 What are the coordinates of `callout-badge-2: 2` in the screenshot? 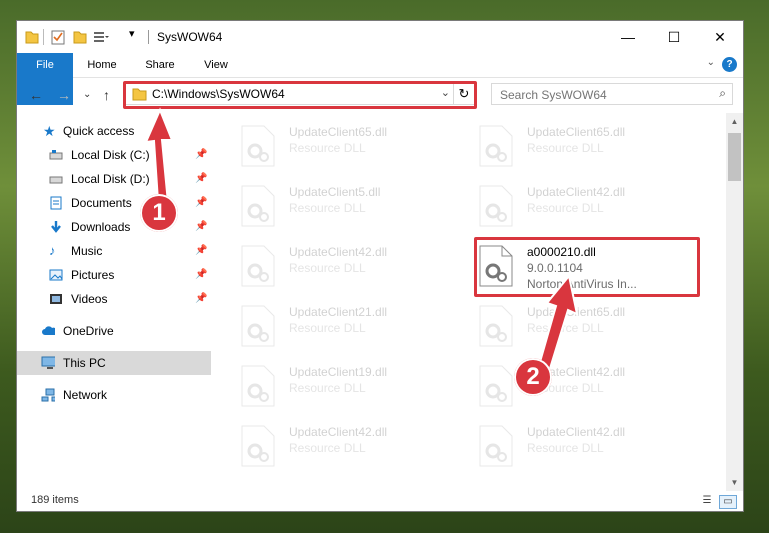 It's located at (533, 377).